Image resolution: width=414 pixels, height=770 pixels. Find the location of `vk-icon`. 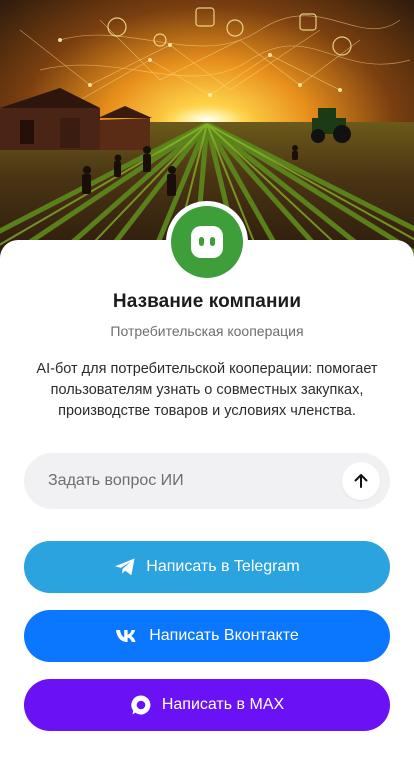

vk-icon is located at coordinates (127, 636).